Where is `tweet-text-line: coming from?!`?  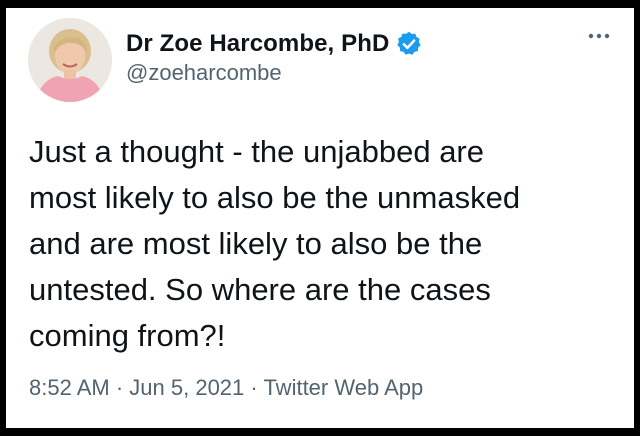 tweet-text-line: coming from?! is located at coordinates (127, 335).